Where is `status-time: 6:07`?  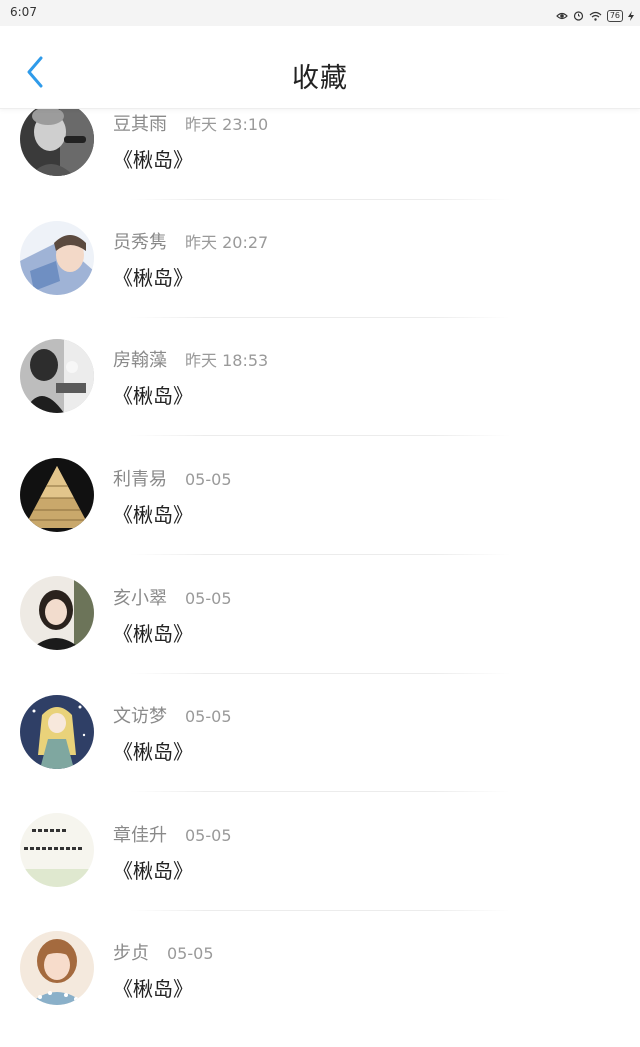 status-time: 6:07 is located at coordinates (23, 12).